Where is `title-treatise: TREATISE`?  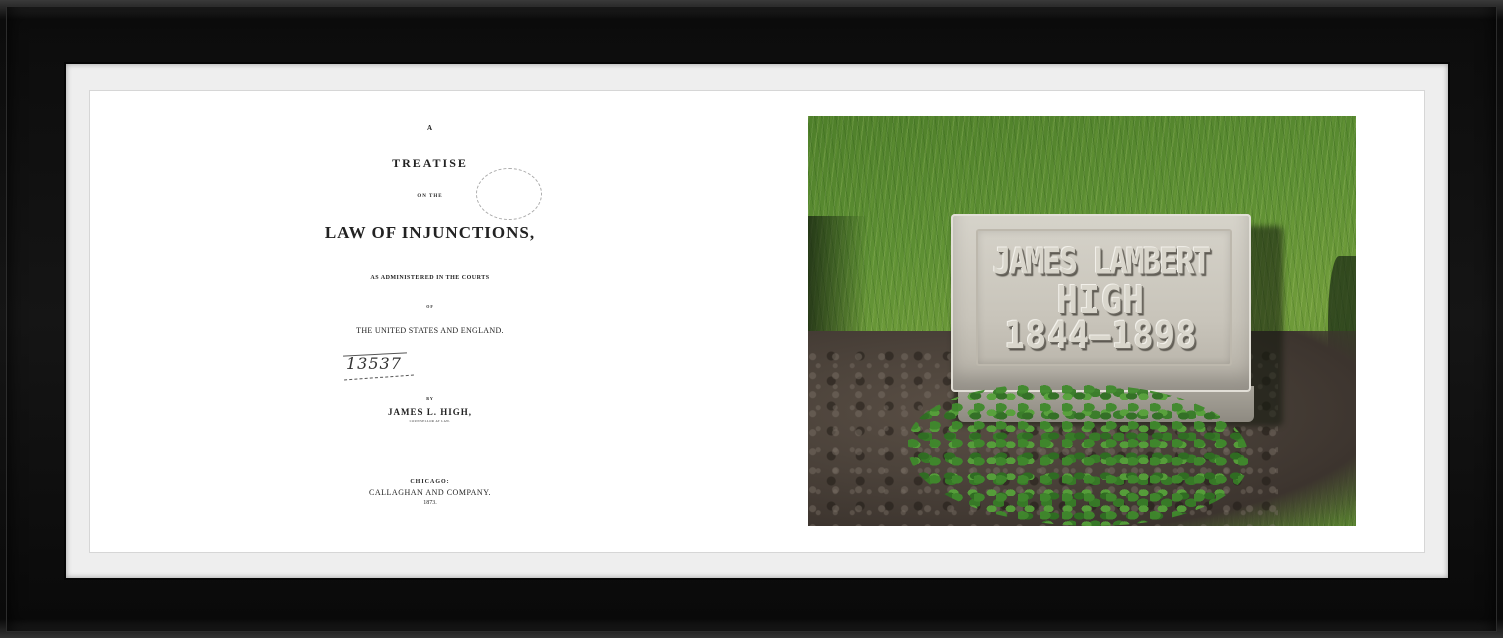 title-treatise: TREATISE is located at coordinates (430, 163).